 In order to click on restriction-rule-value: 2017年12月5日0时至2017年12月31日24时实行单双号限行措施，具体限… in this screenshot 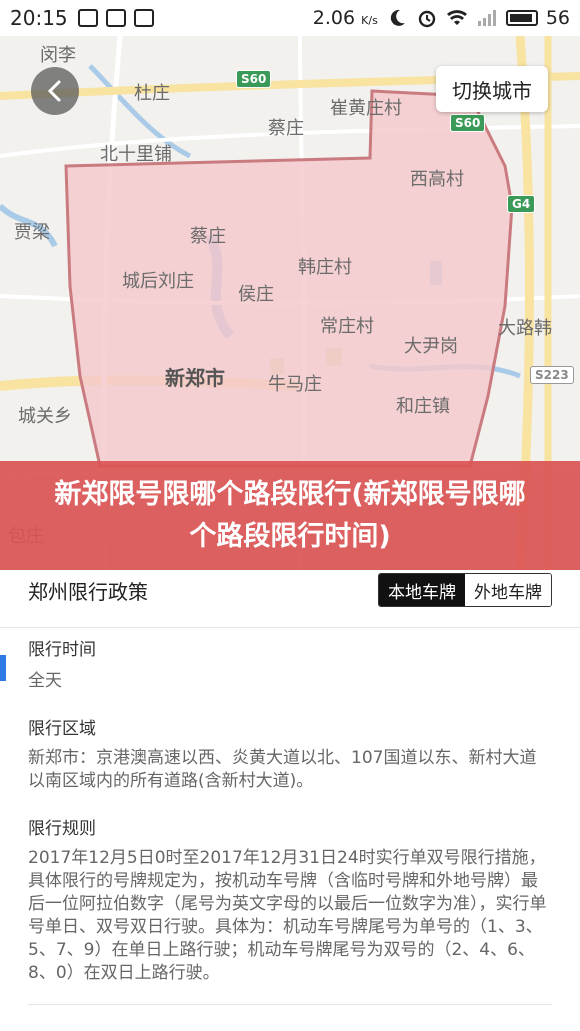, I will do `click(287, 915)`.